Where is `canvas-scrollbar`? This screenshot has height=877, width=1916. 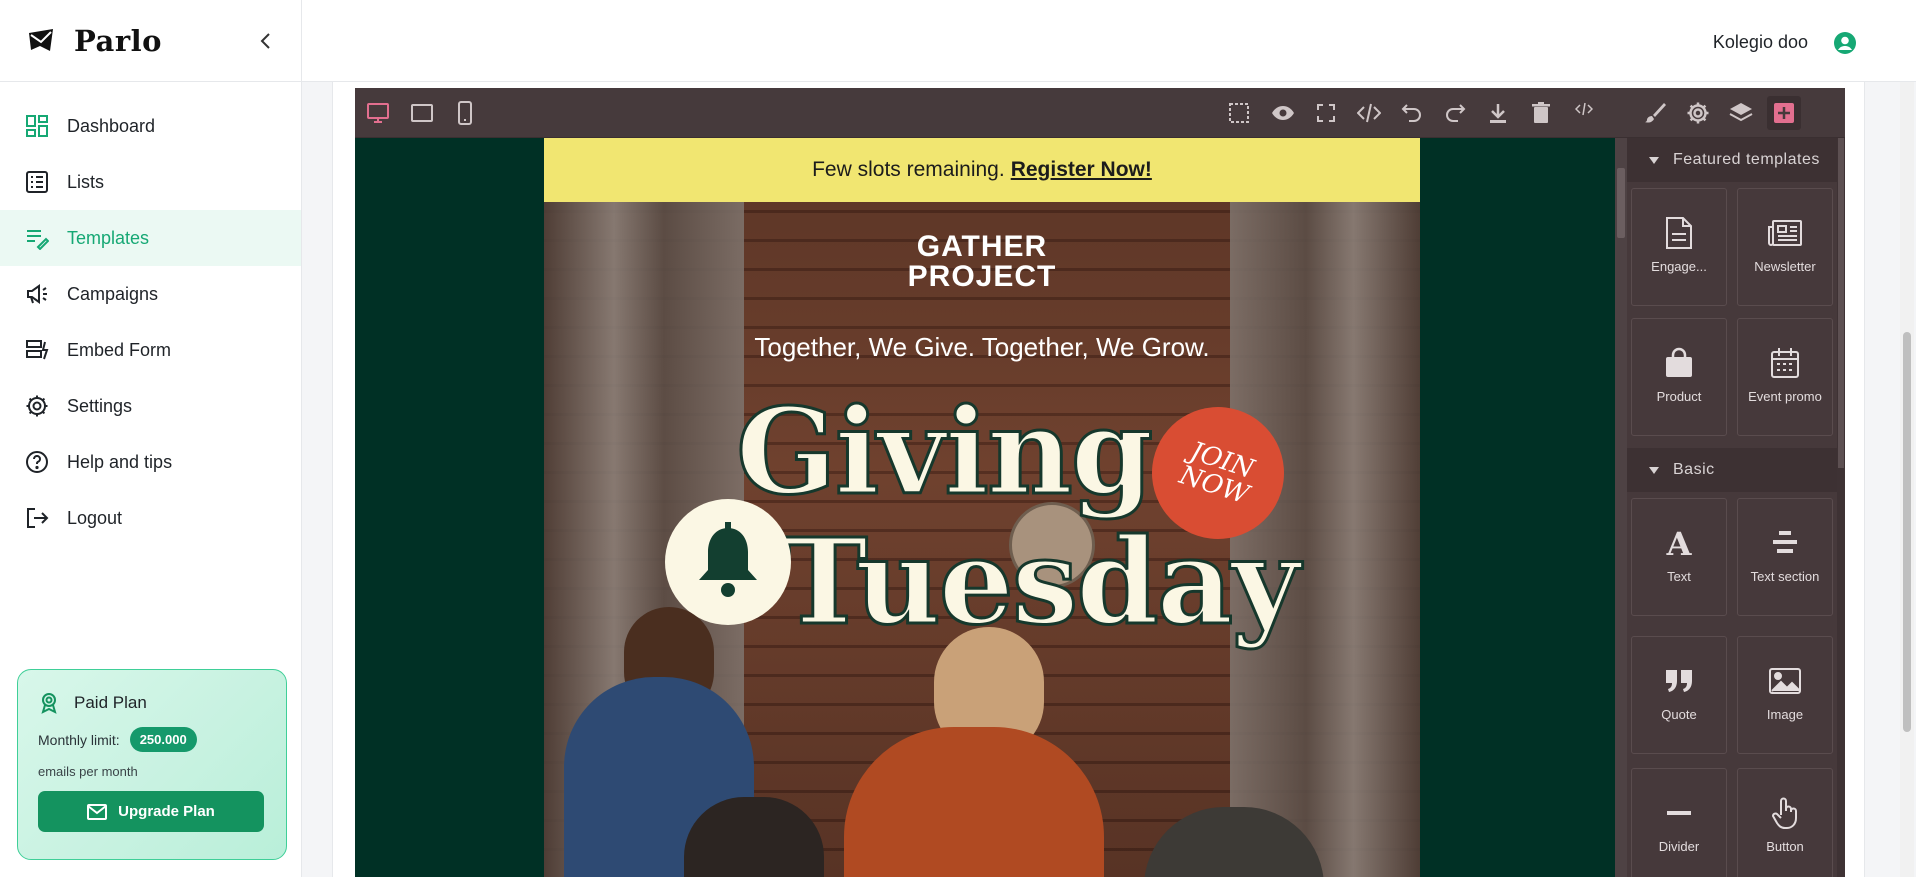 canvas-scrollbar is located at coordinates (1621, 507).